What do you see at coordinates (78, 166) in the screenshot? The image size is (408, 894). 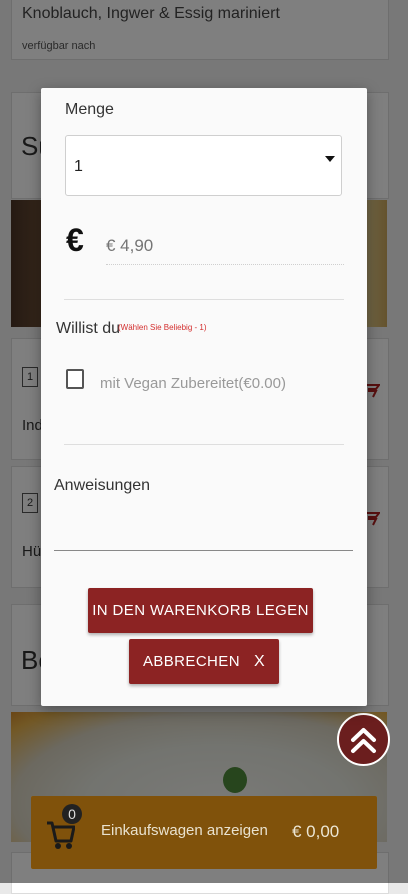 I see `quantity-value: 1` at bounding box center [78, 166].